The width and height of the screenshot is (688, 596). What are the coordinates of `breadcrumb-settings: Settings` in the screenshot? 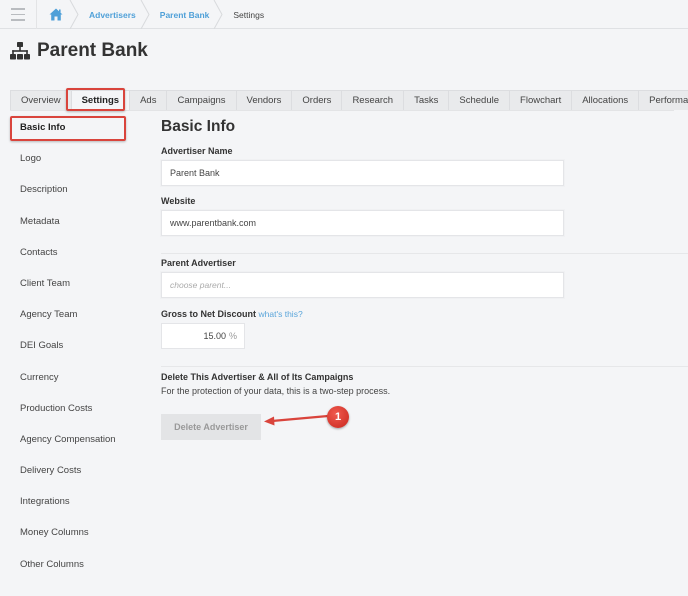 It's located at (250, 14).